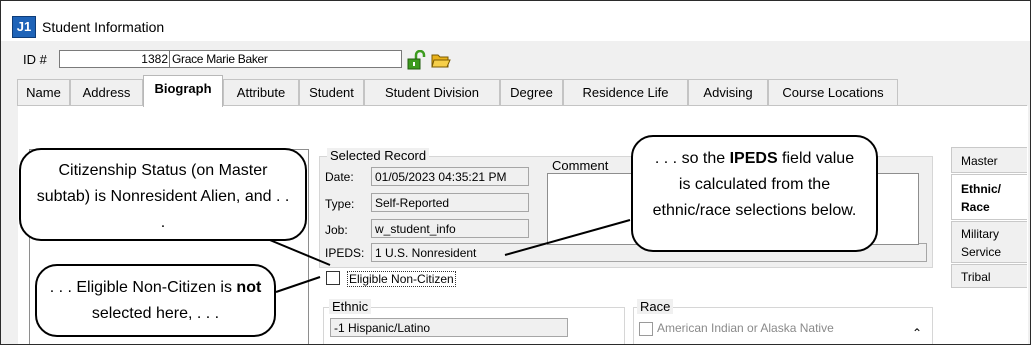 Image resolution: width=1031 pixels, height=345 pixels. Describe the element at coordinates (450, 202) in the screenshot. I see `type-field: Self-Reported` at that location.